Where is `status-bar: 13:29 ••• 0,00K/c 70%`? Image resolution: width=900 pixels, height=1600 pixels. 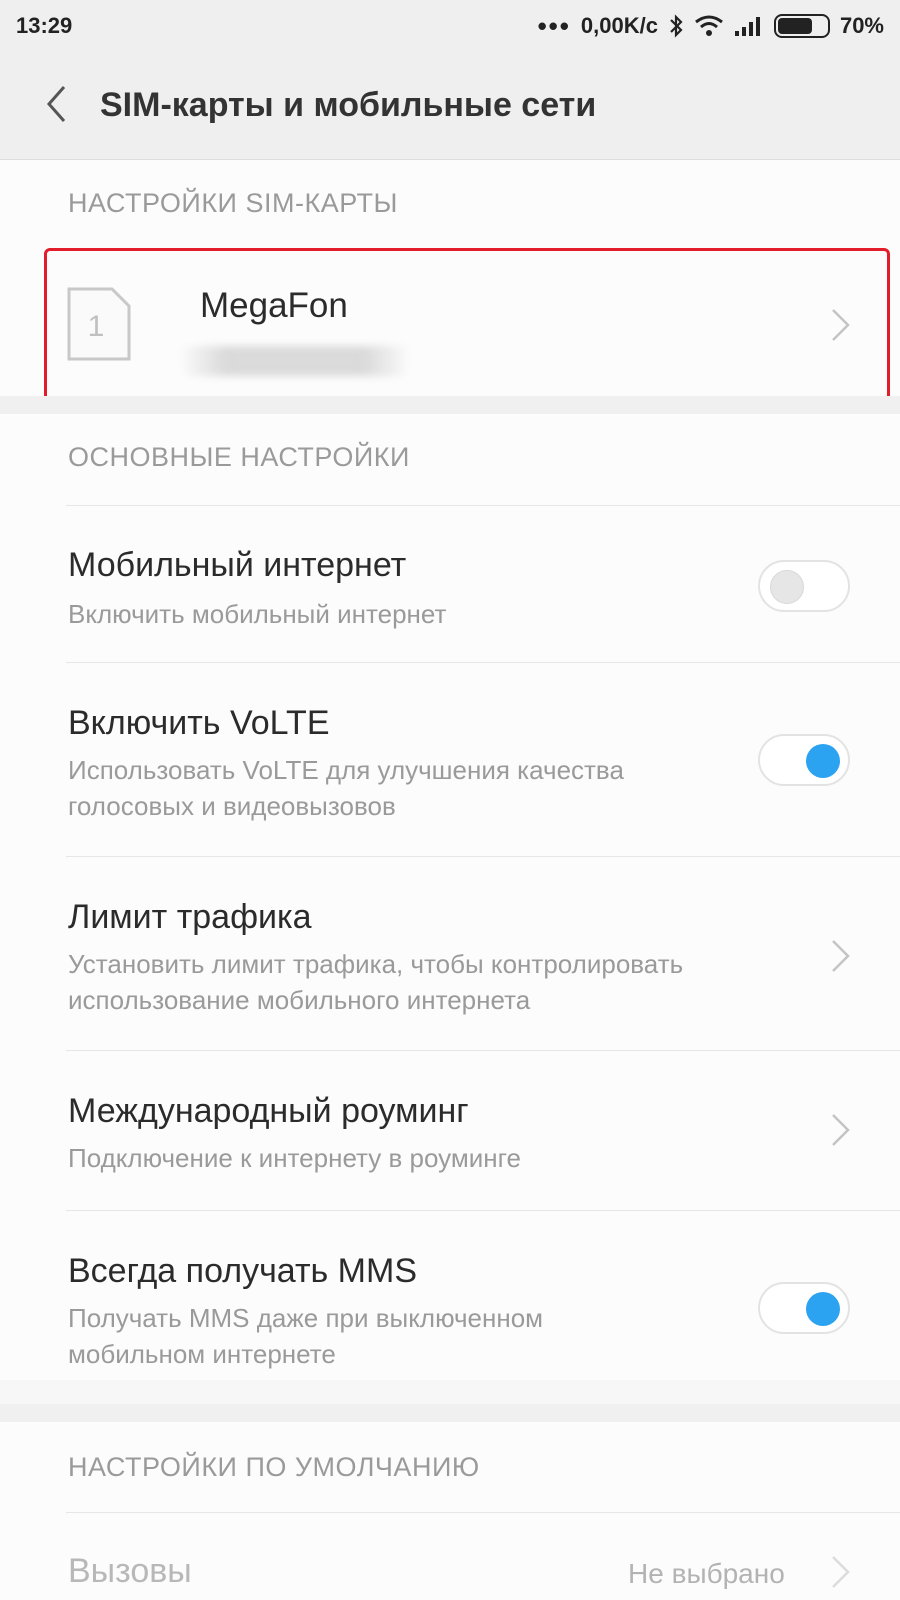 status-bar: 13:29 ••• 0,00K/c 70% is located at coordinates (450, 26).